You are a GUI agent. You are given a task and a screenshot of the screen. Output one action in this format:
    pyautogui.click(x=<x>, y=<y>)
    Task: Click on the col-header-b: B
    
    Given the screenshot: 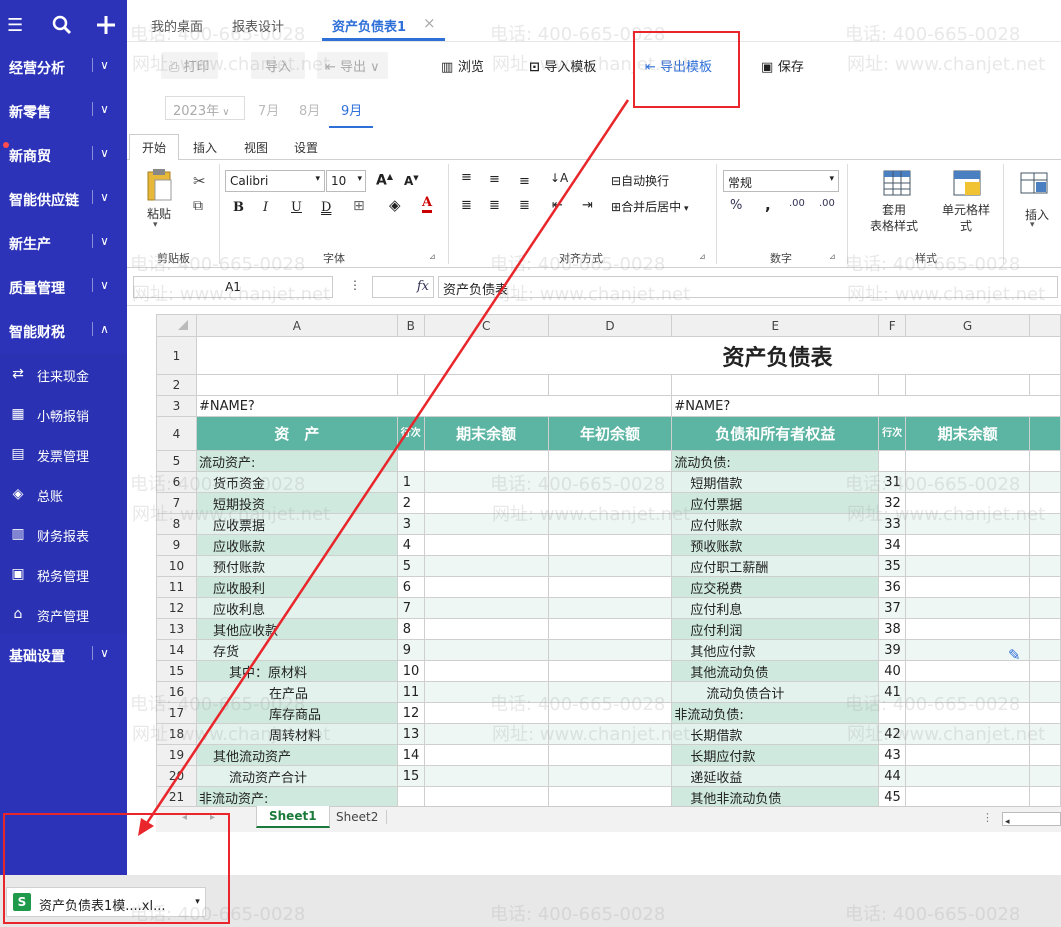 What is the action you would take?
    pyautogui.click(x=410, y=325)
    